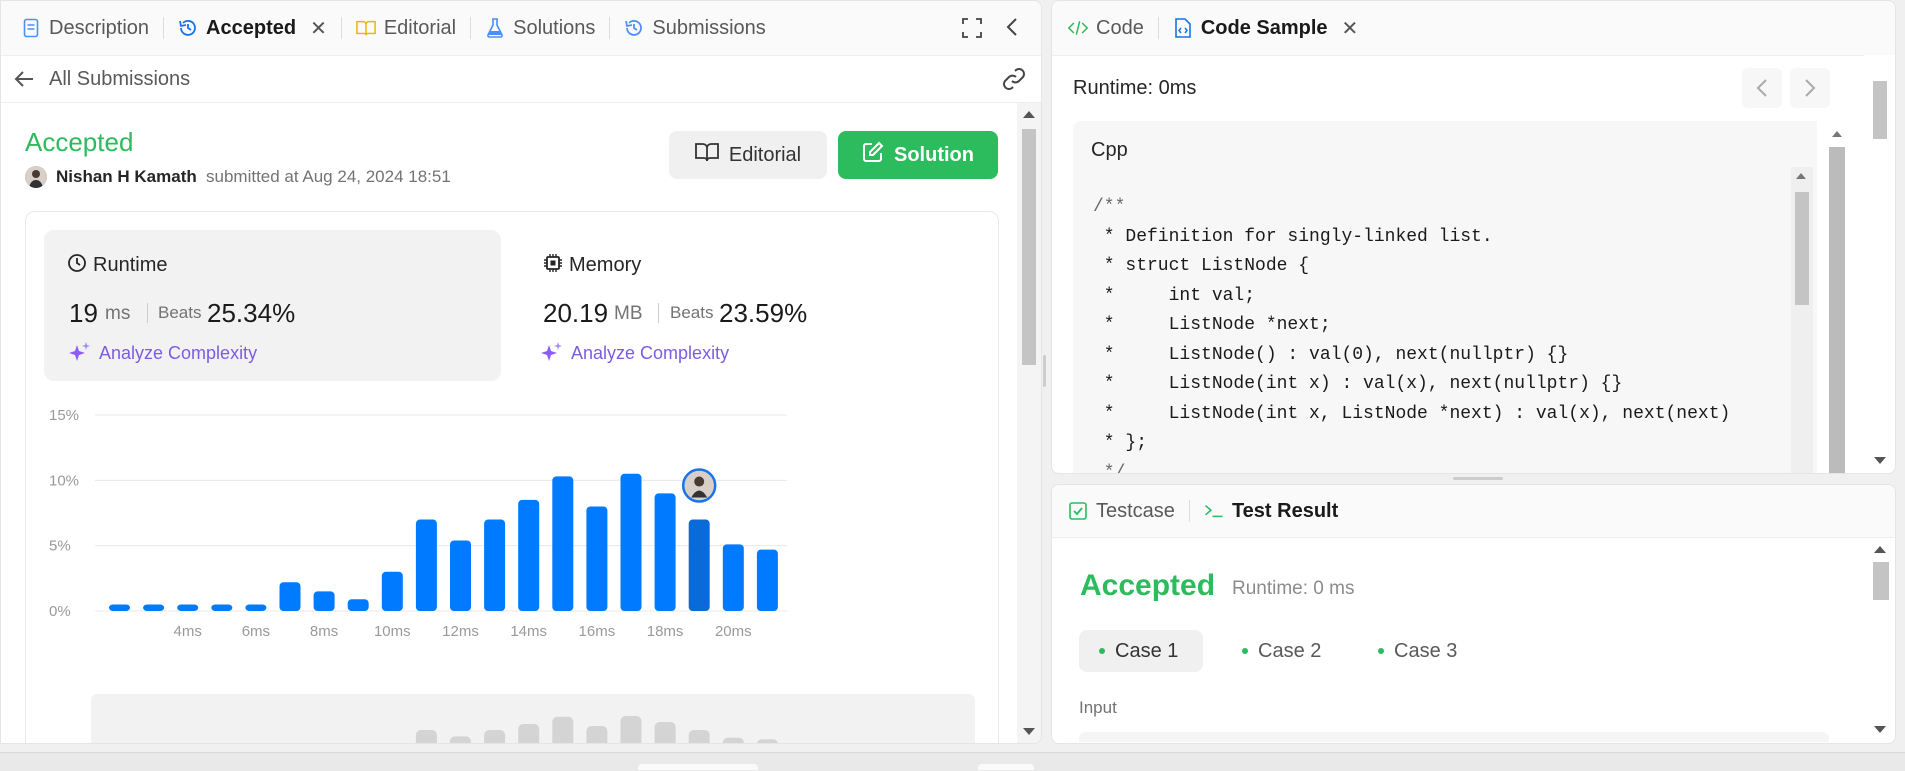 This screenshot has height=771, width=1905. Describe the element at coordinates (119, 79) in the screenshot. I see `all-submissions-link: All Submissions` at that location.